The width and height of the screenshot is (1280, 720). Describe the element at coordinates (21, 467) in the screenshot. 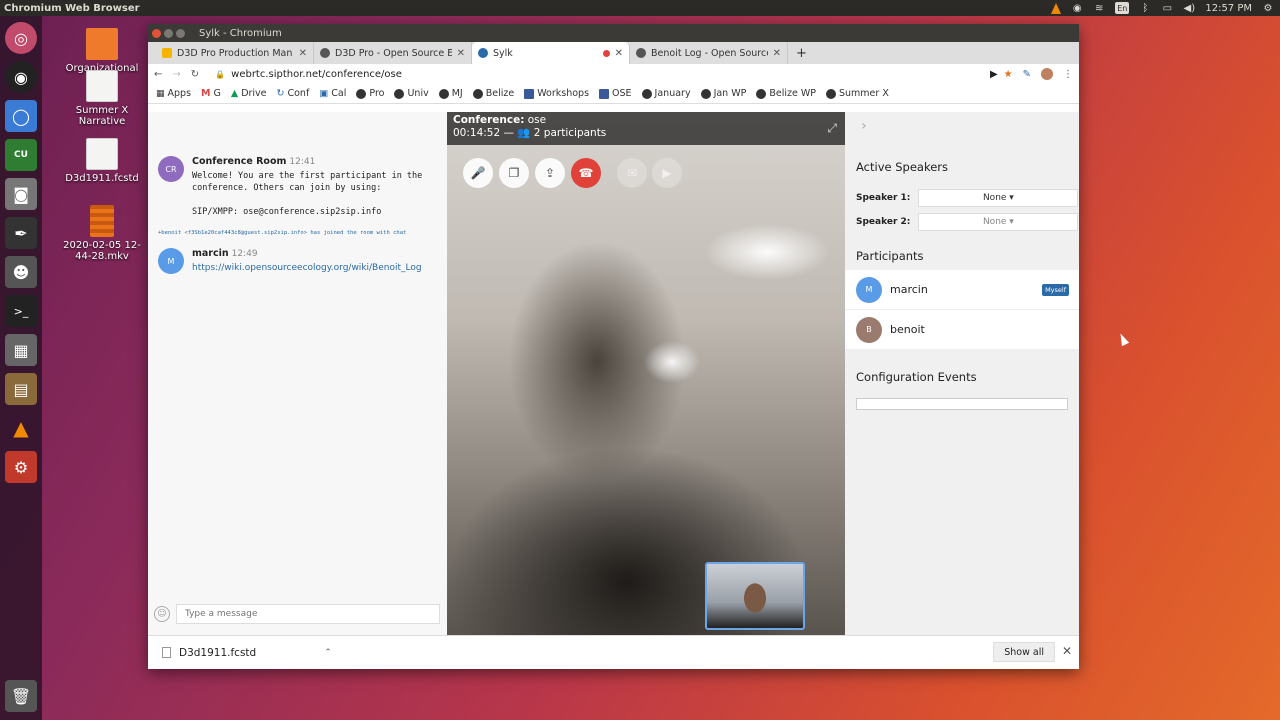

I see `freecad-launcher-icon: ⚙` at that location.